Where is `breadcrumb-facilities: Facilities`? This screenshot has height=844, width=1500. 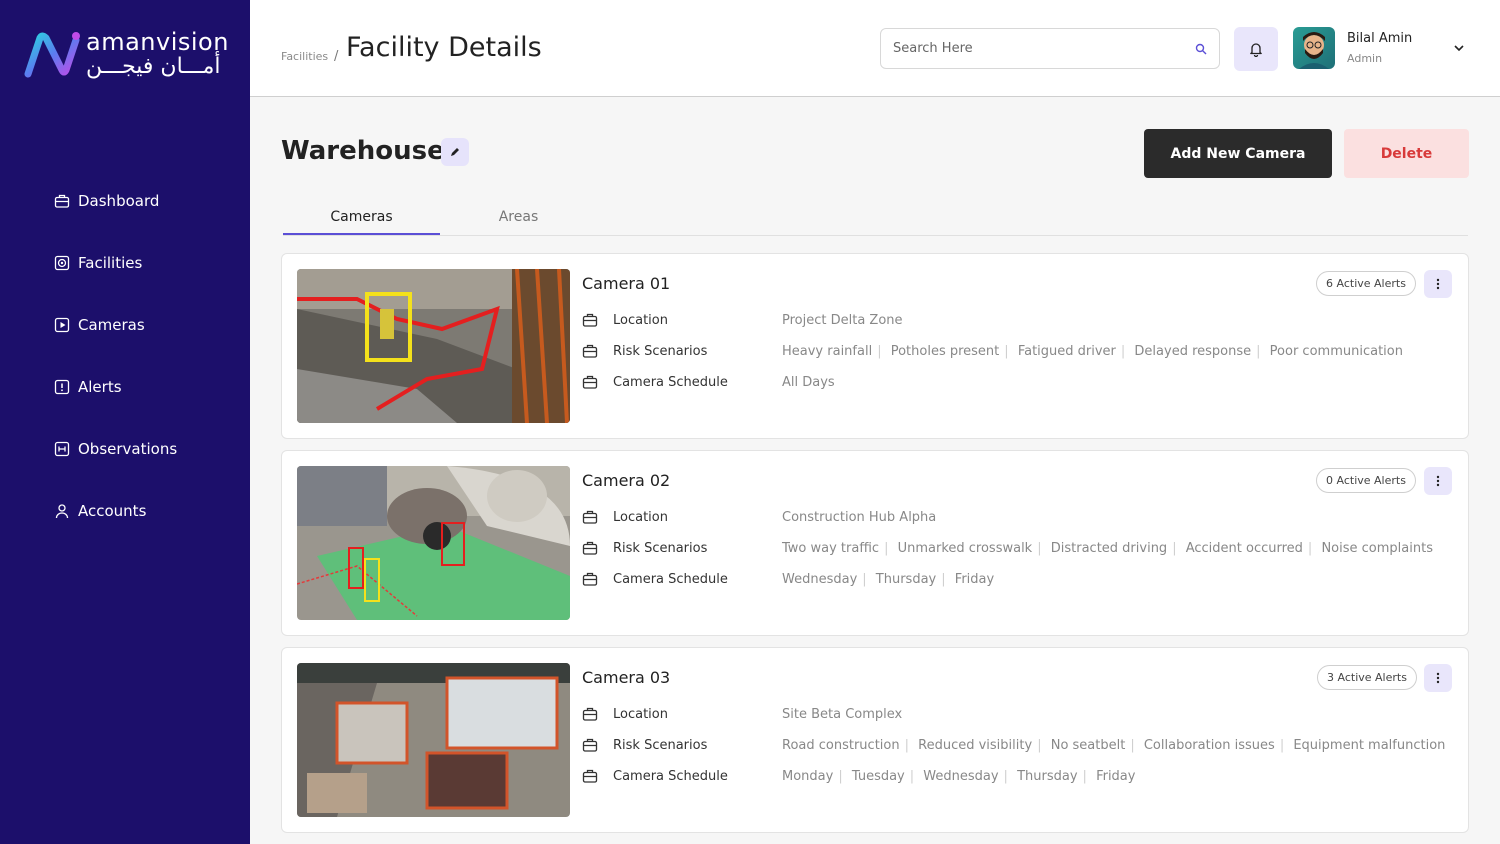
breadcrumb-facilities: Facilities is located at coordinates (304, 56).